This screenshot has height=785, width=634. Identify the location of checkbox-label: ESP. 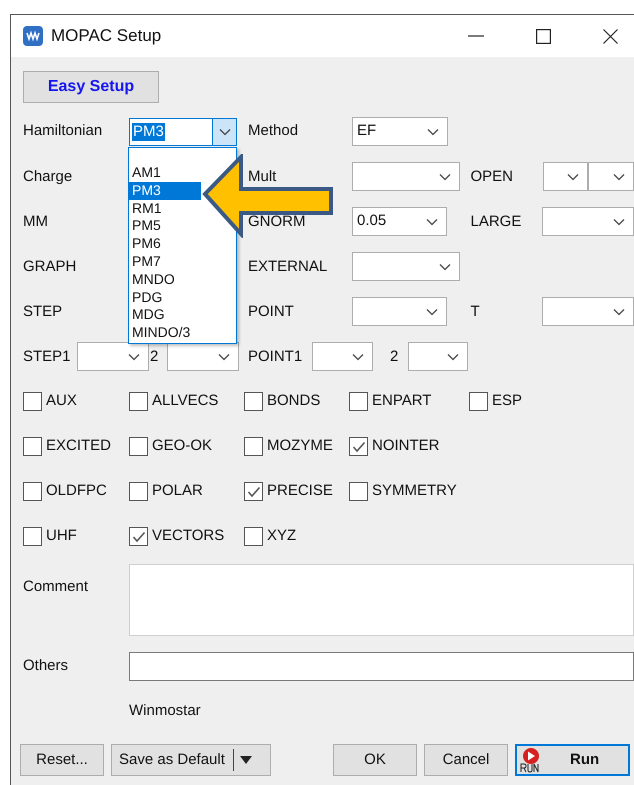
(507, 401).